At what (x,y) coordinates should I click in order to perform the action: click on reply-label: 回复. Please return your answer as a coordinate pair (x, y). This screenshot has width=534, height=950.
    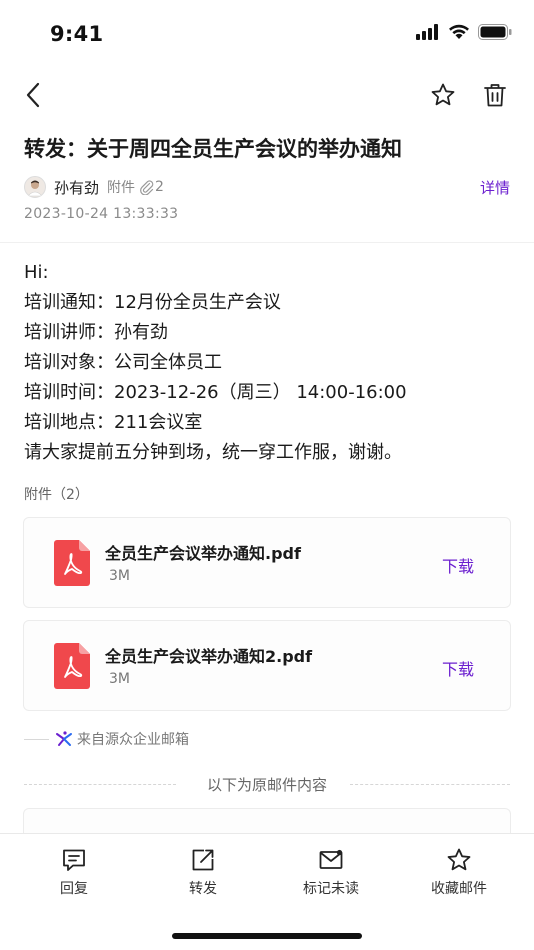
    Looking at the image, I should click on (74, 889).